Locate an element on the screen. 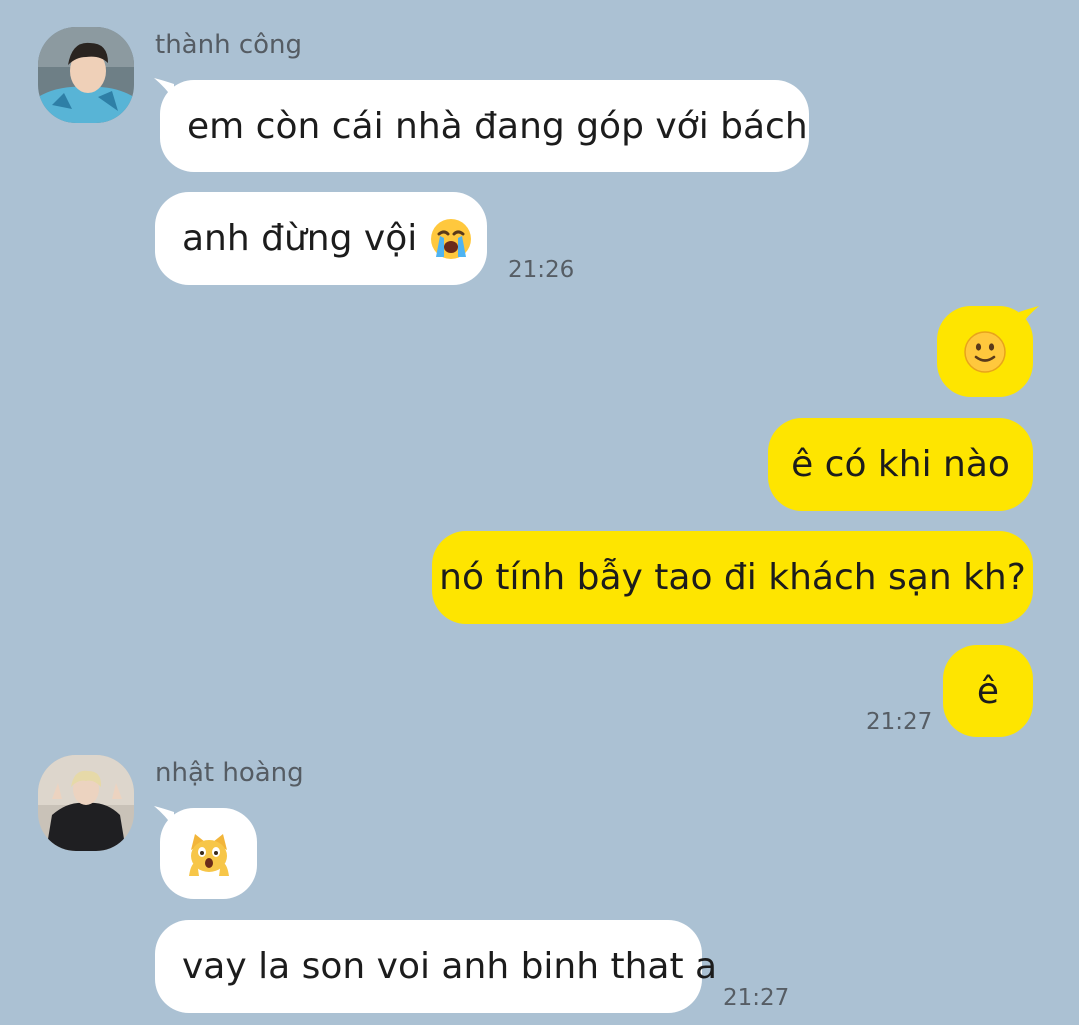  message-bubble: anh đừng vội is located at coordinates (321, 238).